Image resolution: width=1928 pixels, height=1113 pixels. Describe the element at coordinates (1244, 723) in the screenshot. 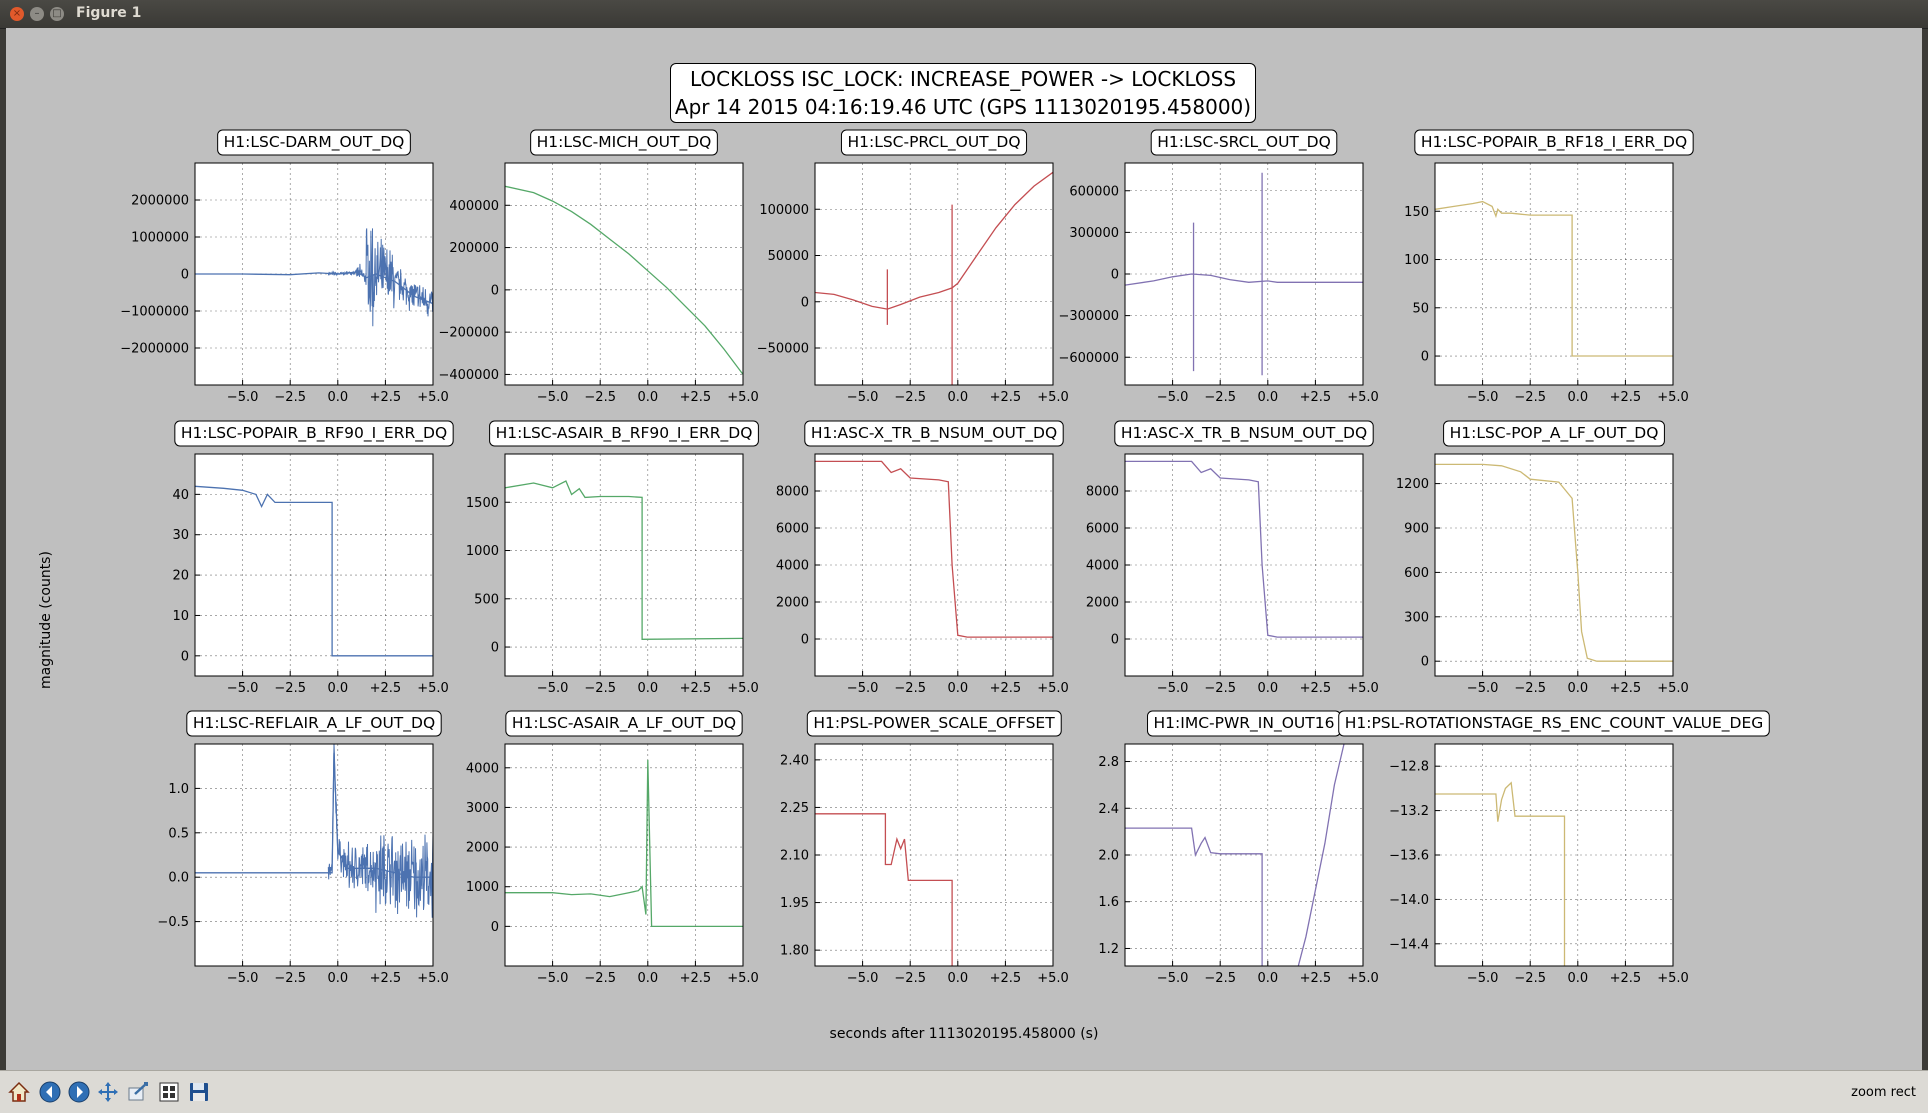

I see `subplot-title: H1:IMC-PWR_IN_OUT16` at that location.